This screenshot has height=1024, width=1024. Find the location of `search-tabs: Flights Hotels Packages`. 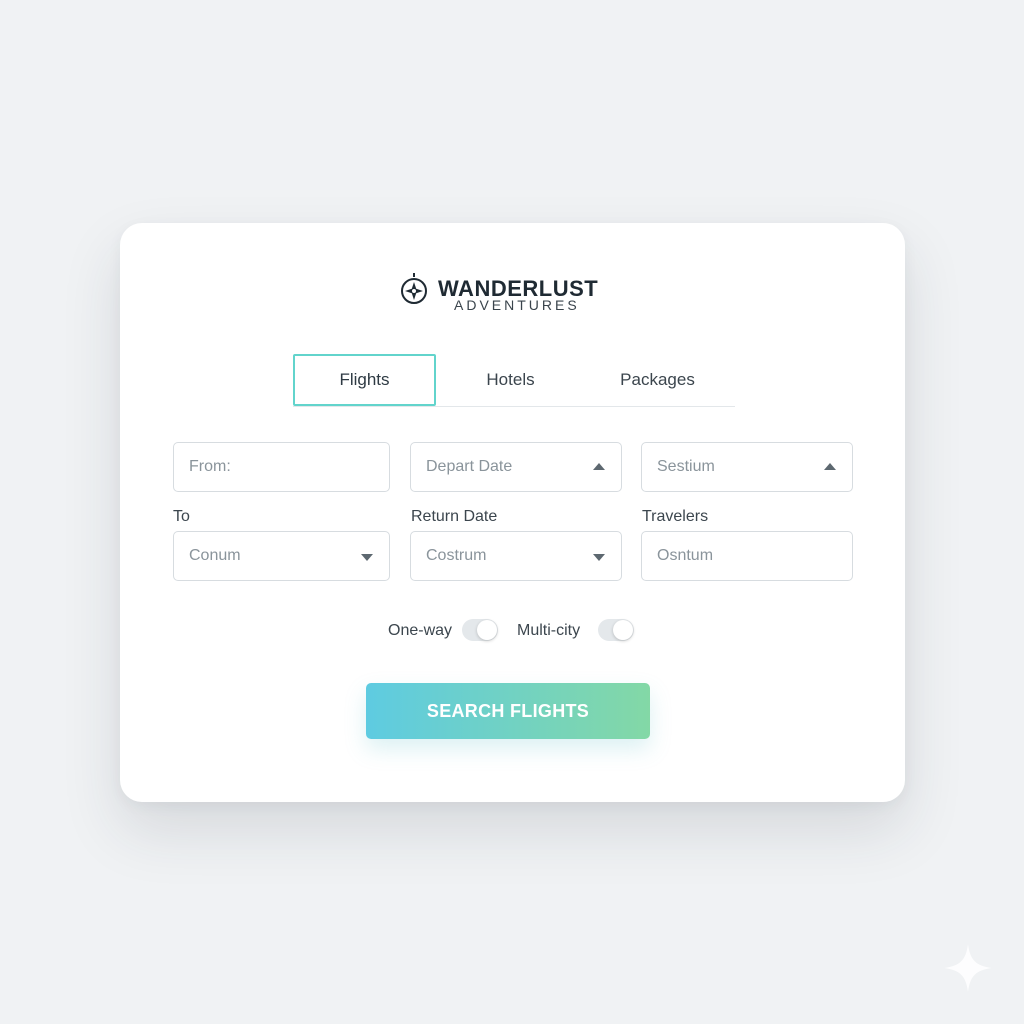

search-tabs: Flights Hotels Packages is located at coordinates (514, 381).